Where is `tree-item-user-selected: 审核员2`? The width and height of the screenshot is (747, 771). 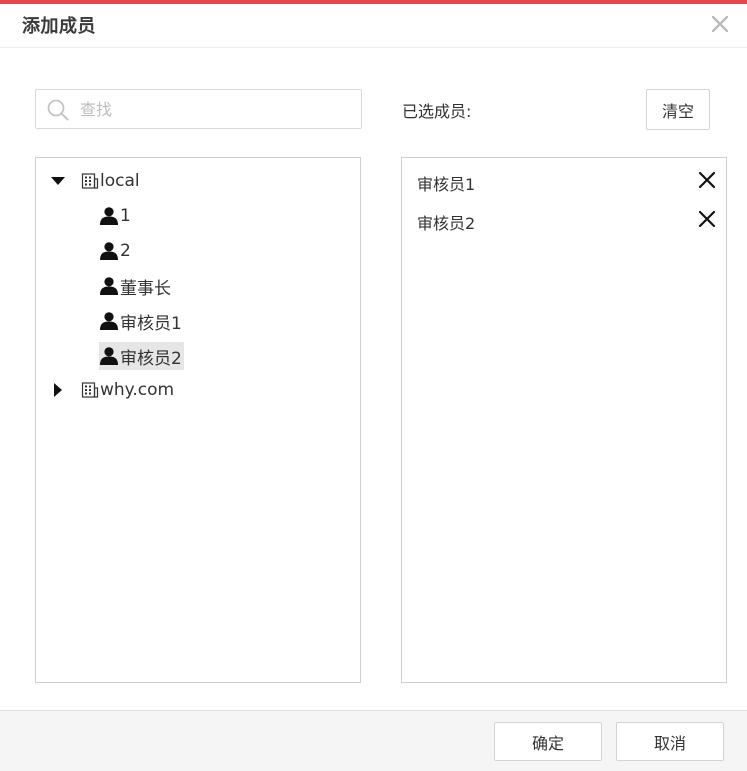 tree-item-user-selected: 审核员2 is located at coordinates (141, 356).